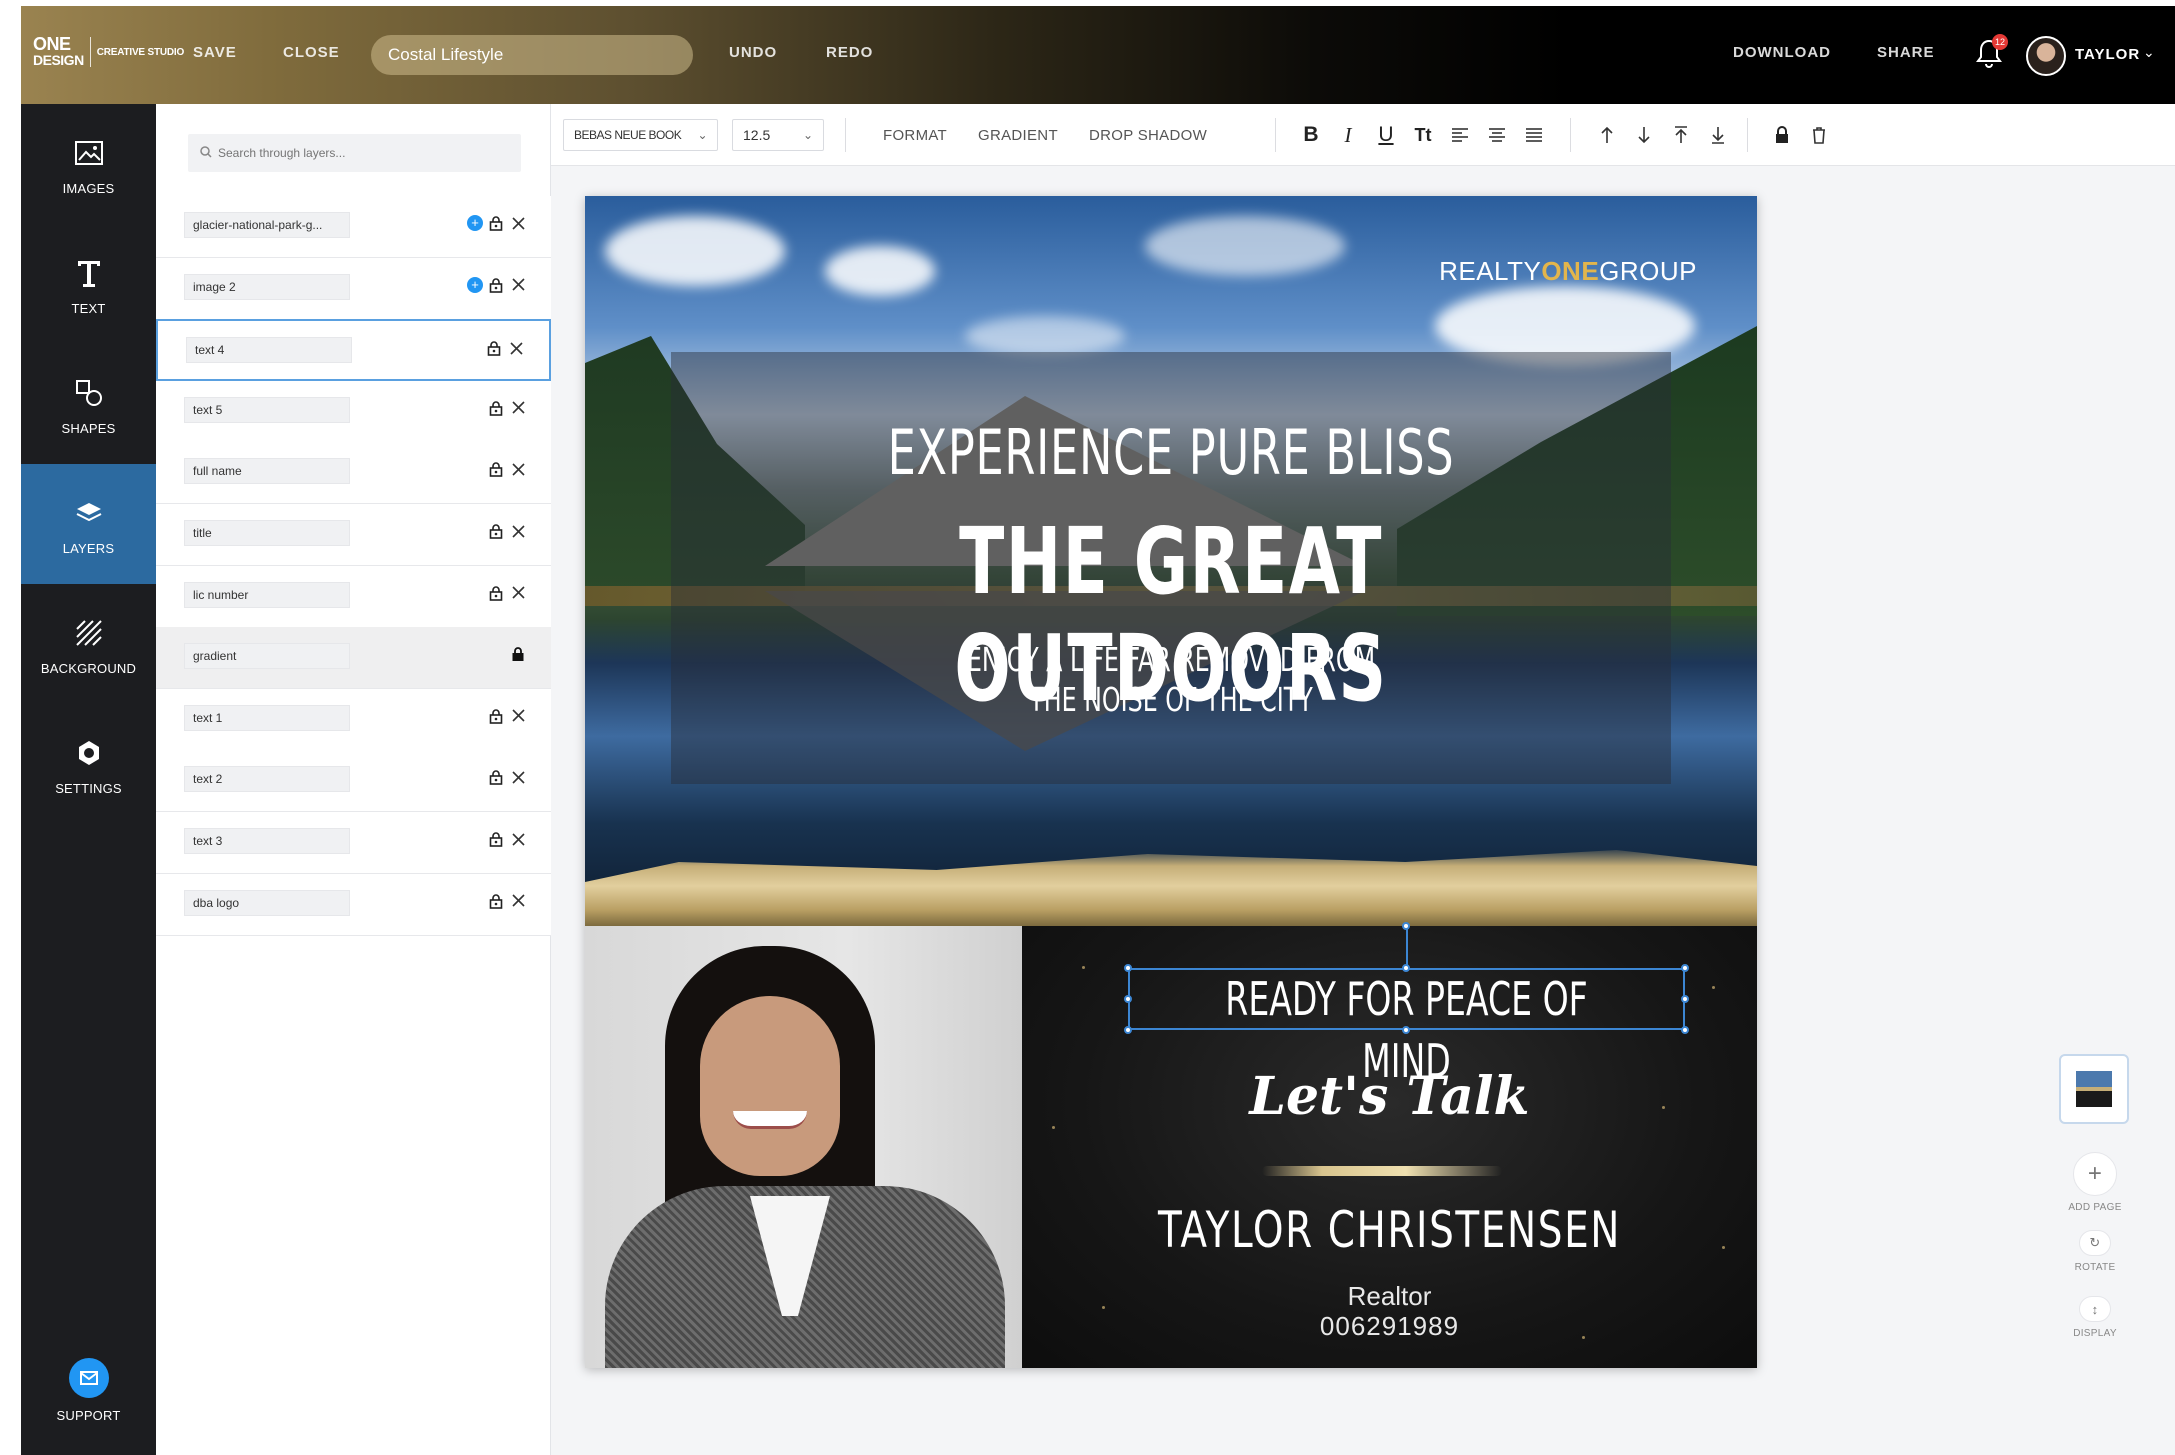 The width and height of the screenshot is (2175, 1455). I want to click on layer-row: gradient, so click(353, 658).